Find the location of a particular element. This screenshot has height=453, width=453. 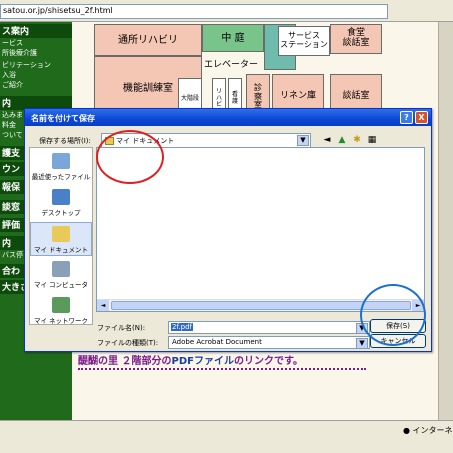

sidebar-item: ス案内 is located at coordinates (36, 31).